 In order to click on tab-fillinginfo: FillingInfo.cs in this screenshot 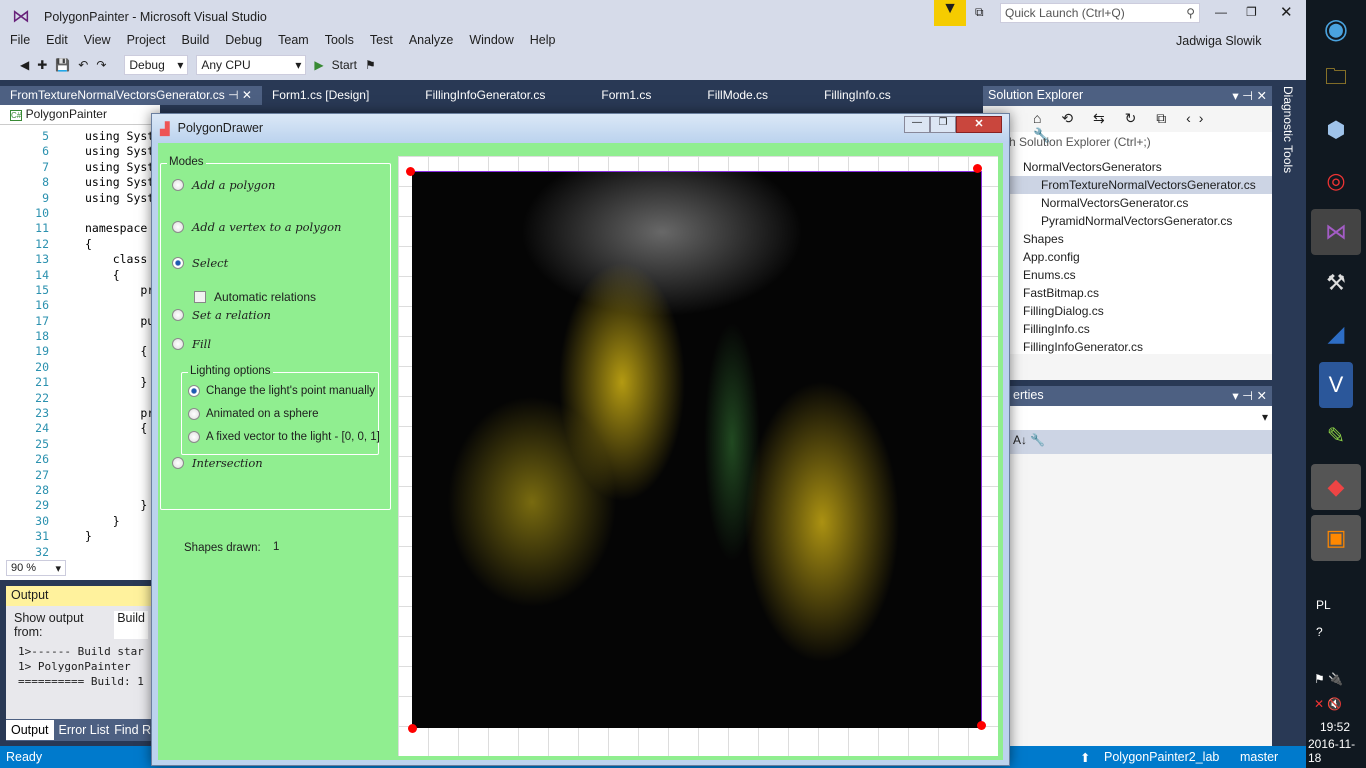, I will do `click(857, 95)`.